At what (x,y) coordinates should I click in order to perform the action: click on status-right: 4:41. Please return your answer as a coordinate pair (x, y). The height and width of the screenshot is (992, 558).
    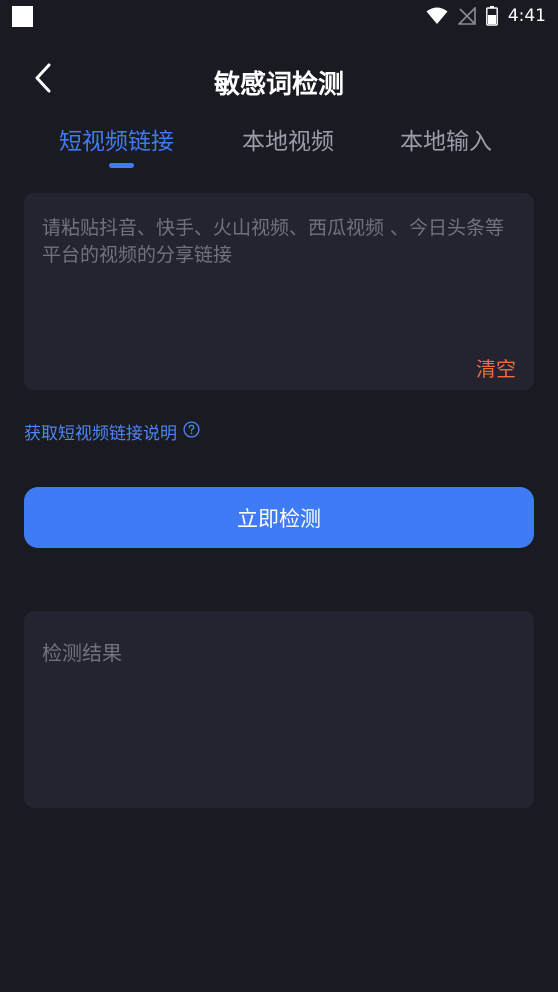
    Looking at the image, I should click on (486, 16).